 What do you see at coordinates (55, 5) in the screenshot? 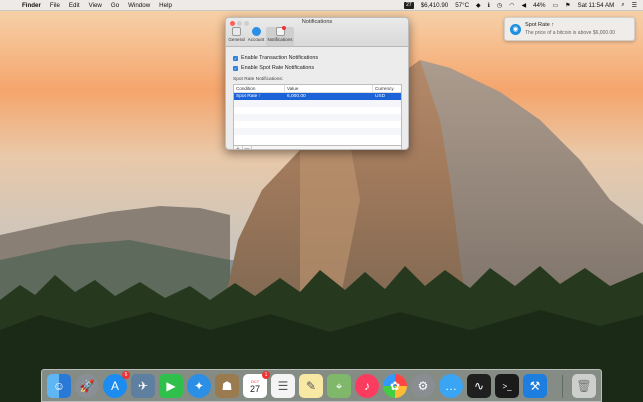
I see `menu-file: File` at bounding box center [55, 5].